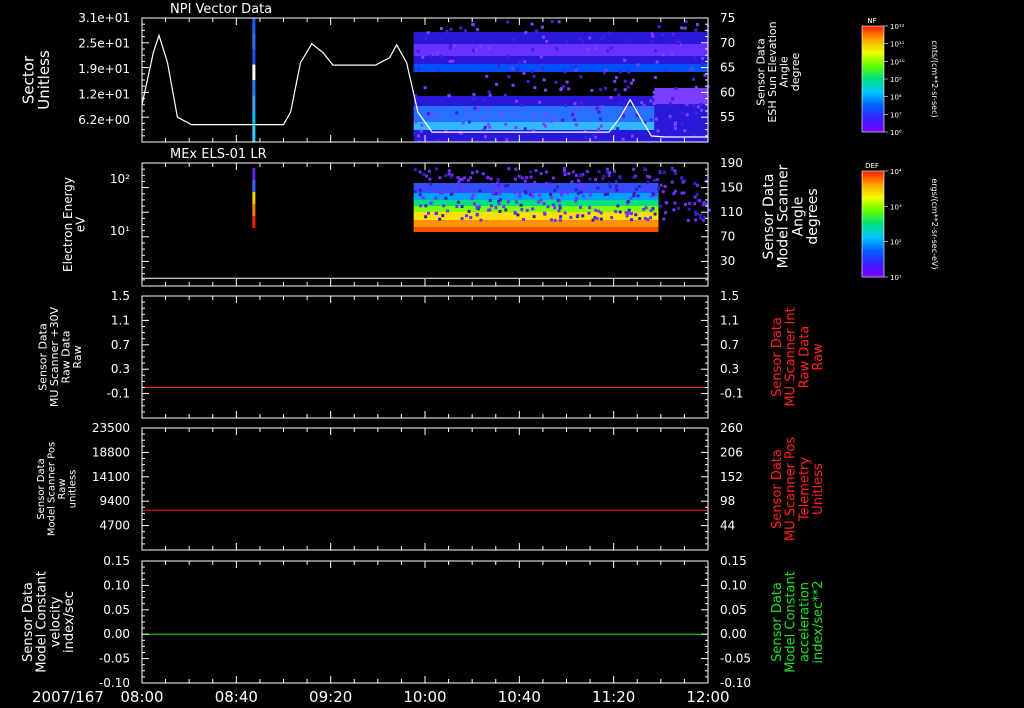 This screenshot has height=708, width=1024. I want to click on axis-label-line: unitless, so click(72, 489).